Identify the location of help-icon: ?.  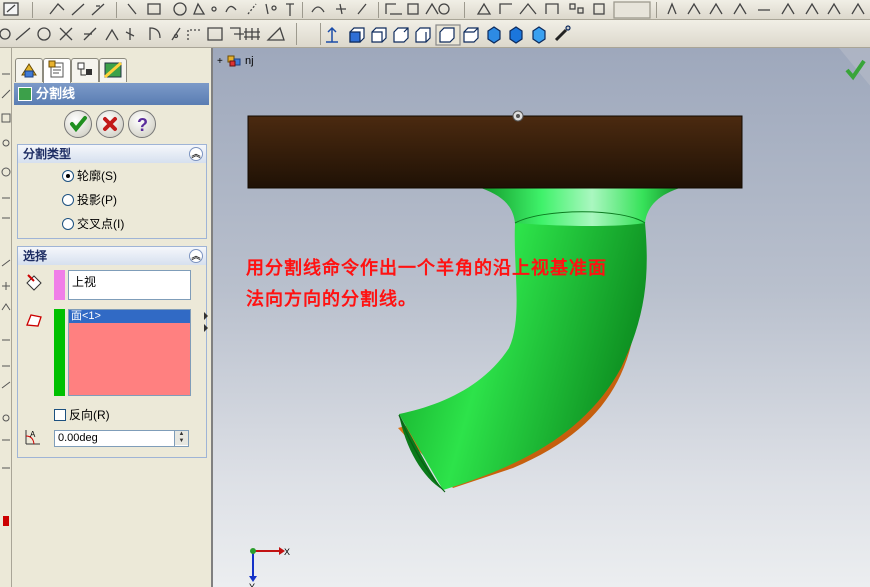
(142, 125).